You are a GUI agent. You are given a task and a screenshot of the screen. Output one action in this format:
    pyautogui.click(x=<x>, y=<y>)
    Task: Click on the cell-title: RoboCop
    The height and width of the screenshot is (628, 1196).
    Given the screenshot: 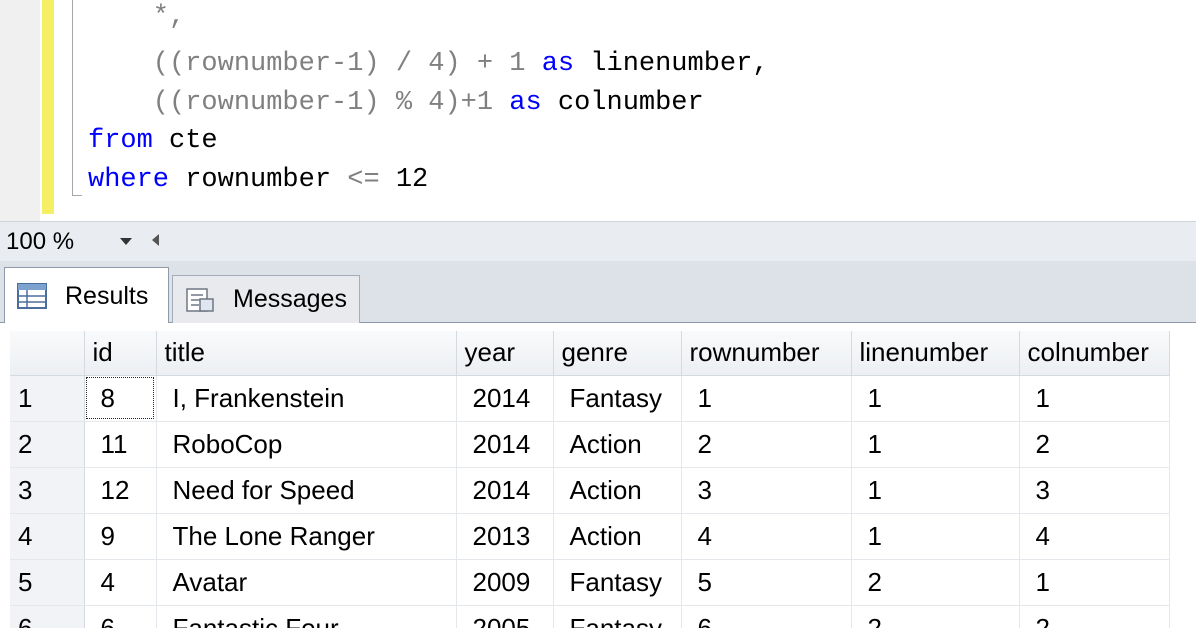 What is the action you would take?
    pyautogui.click(x=306, y=444)
    